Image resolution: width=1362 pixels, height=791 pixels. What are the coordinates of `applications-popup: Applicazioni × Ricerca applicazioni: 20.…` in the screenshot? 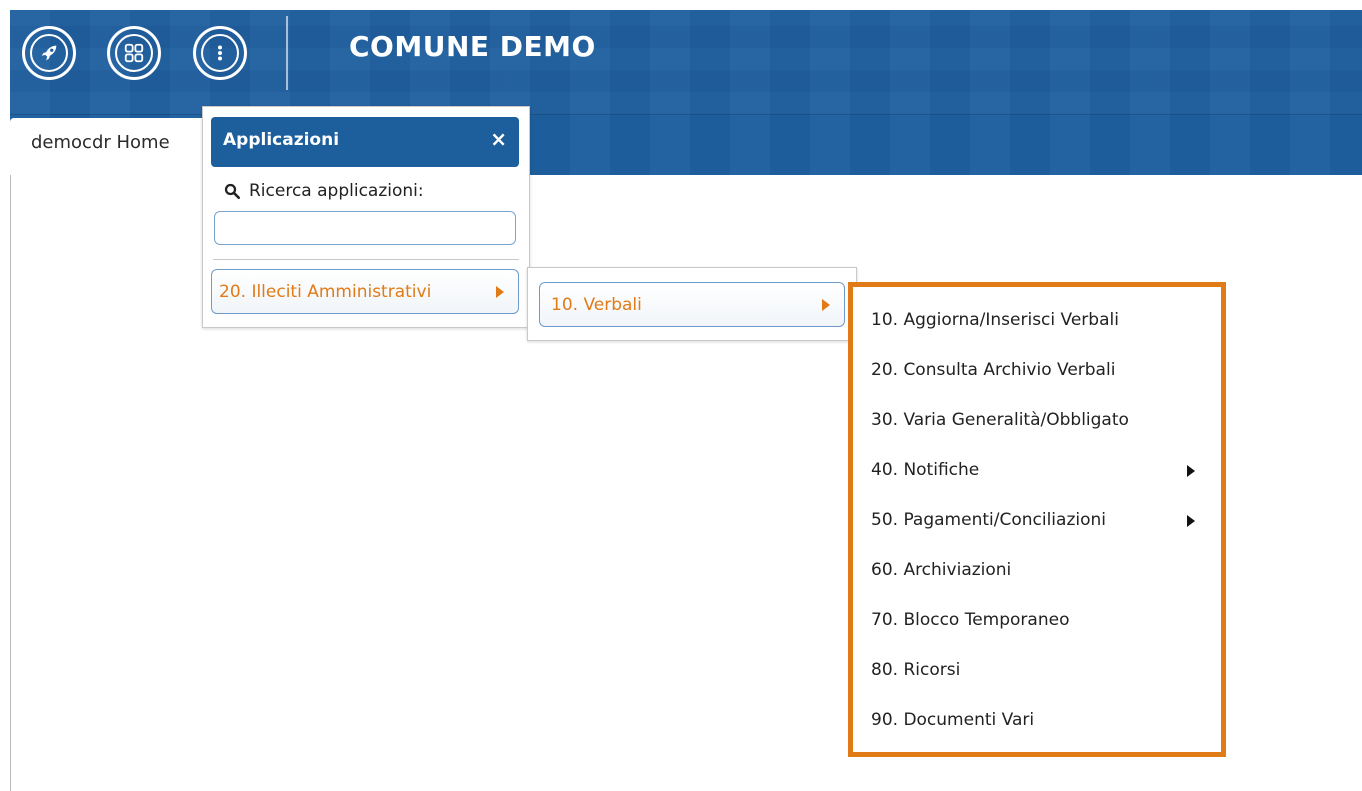 It's located at (366, 217).